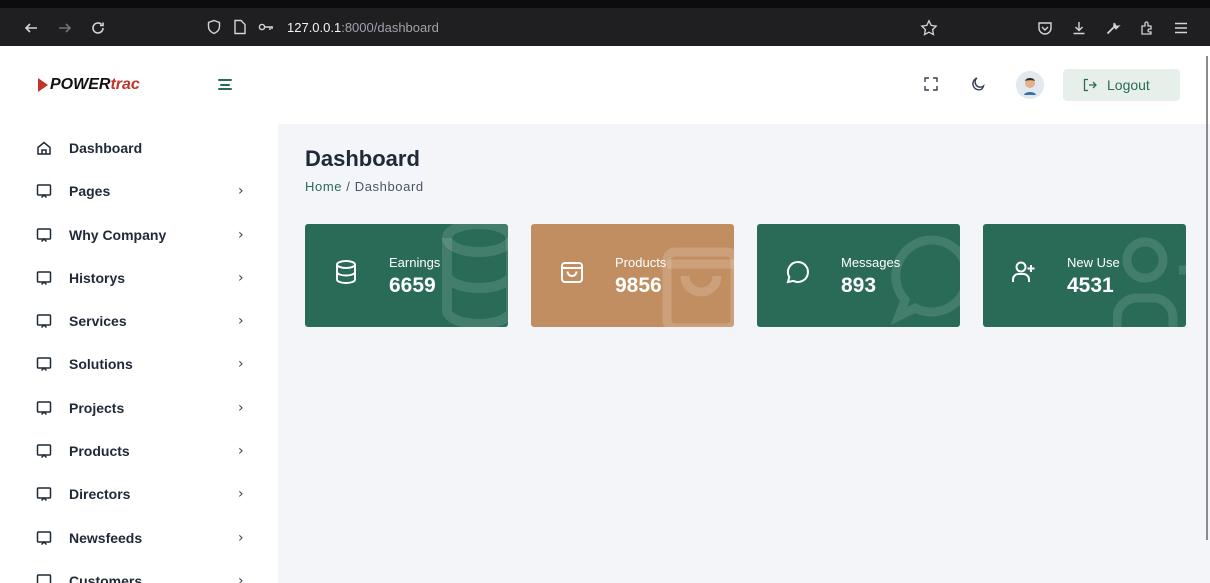 This screenshot has width=1210, height=583. Describe the element at coordinates (871, 262) in the screenshot. I see `stat-card-label: Messages` at that location.